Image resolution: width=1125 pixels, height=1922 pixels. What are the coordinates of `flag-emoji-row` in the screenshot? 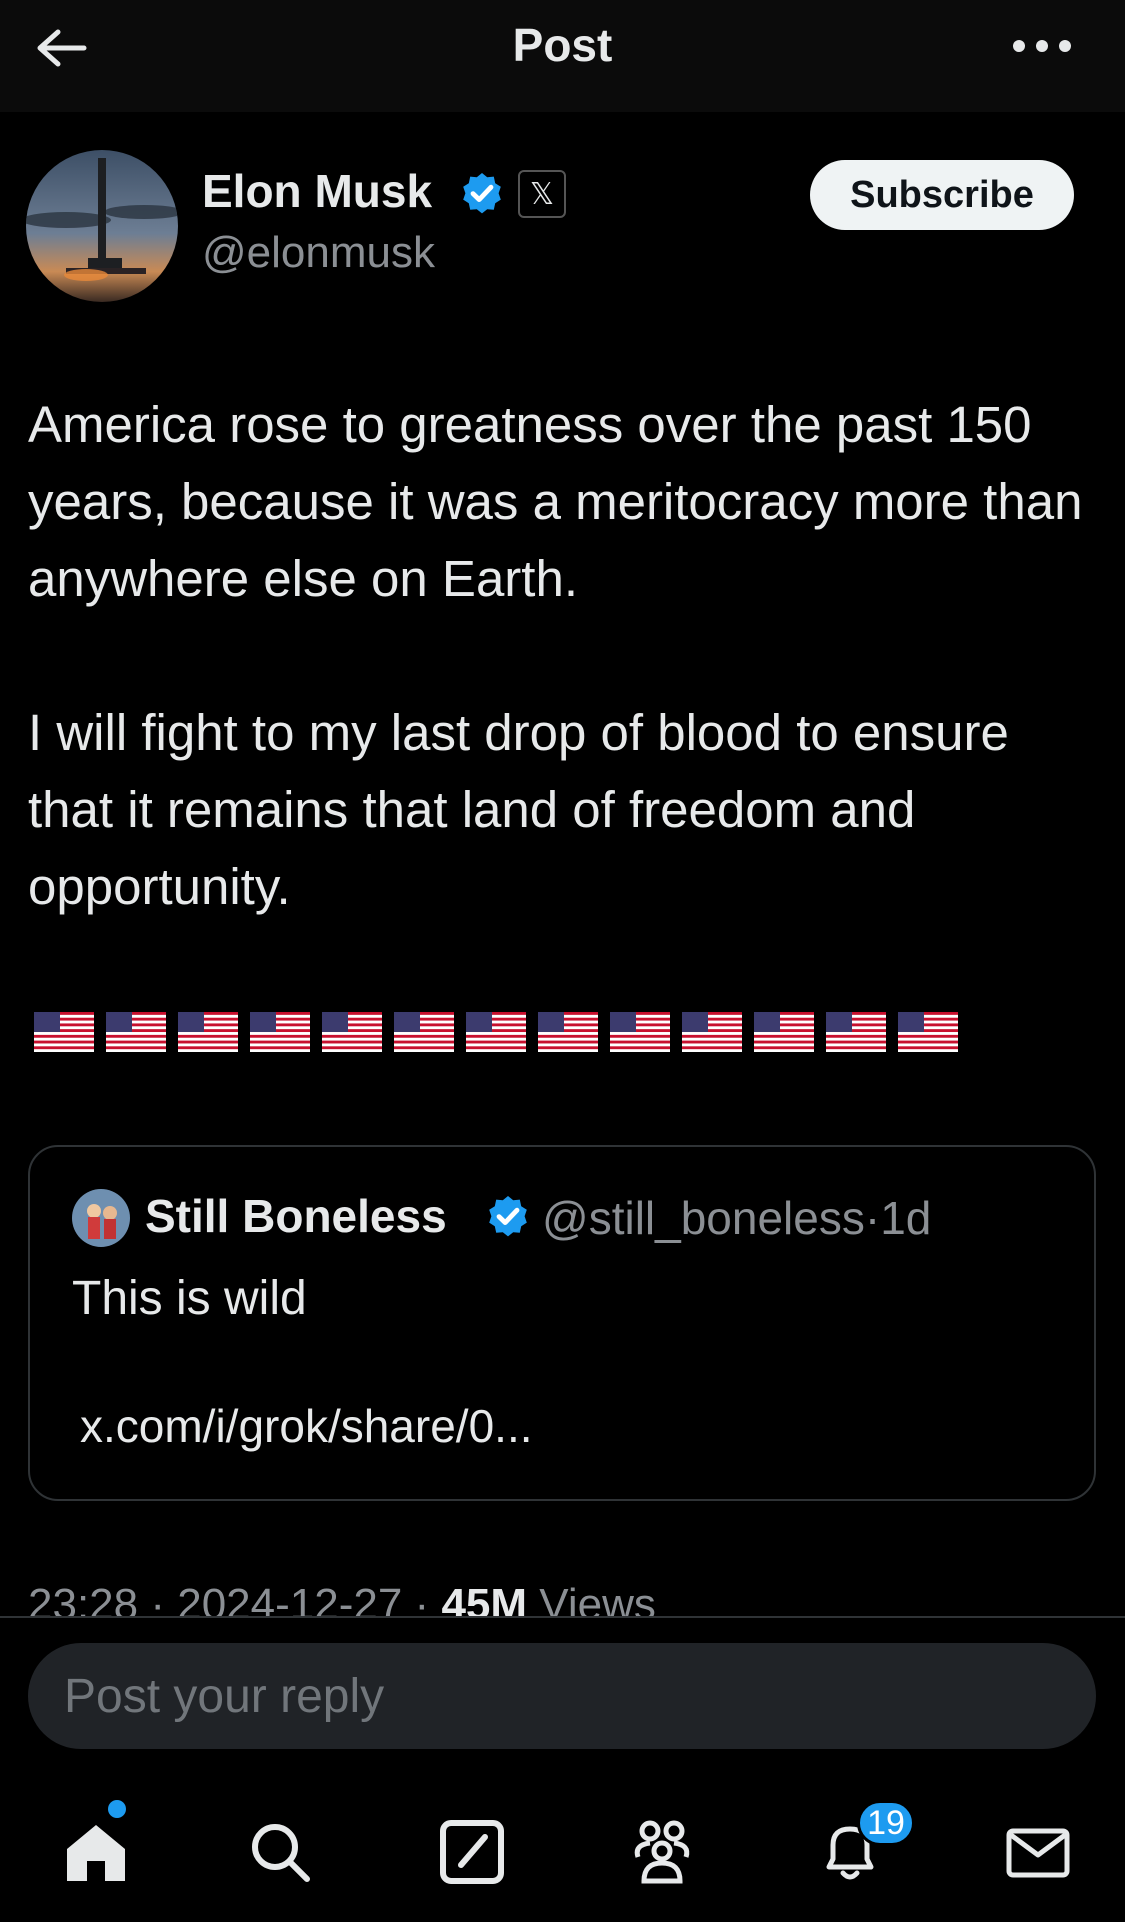 It's located at (496, 1034).